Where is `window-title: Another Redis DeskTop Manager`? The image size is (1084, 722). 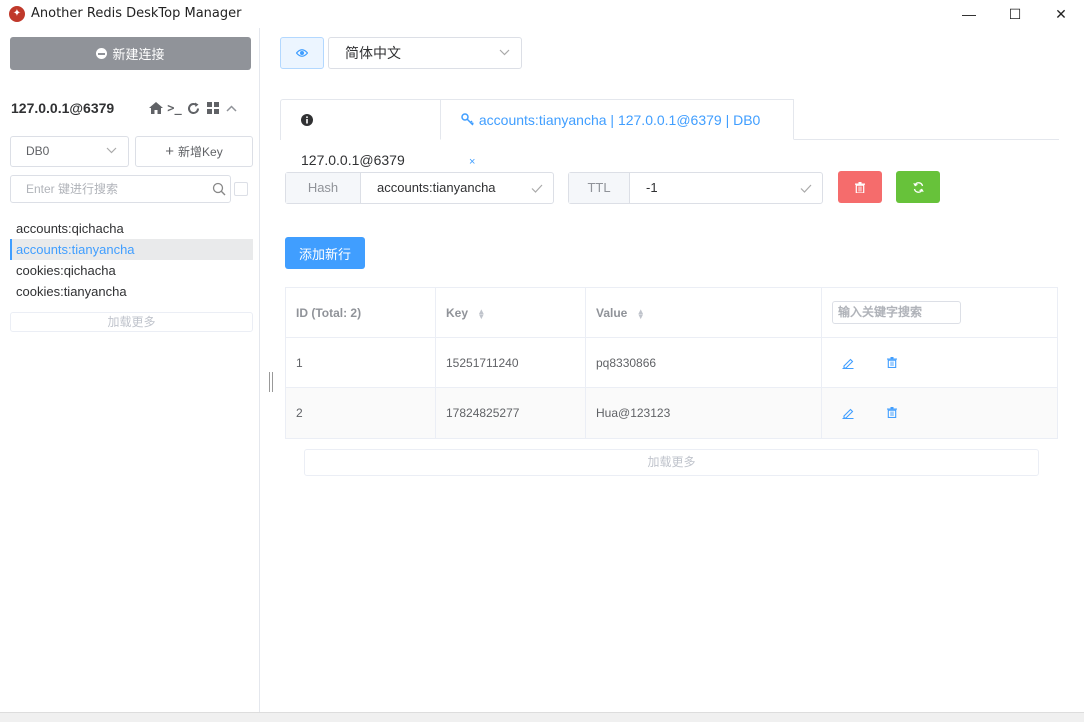 window-title: Another Redis DeskTop Manager is located at coordinates (136, 13).